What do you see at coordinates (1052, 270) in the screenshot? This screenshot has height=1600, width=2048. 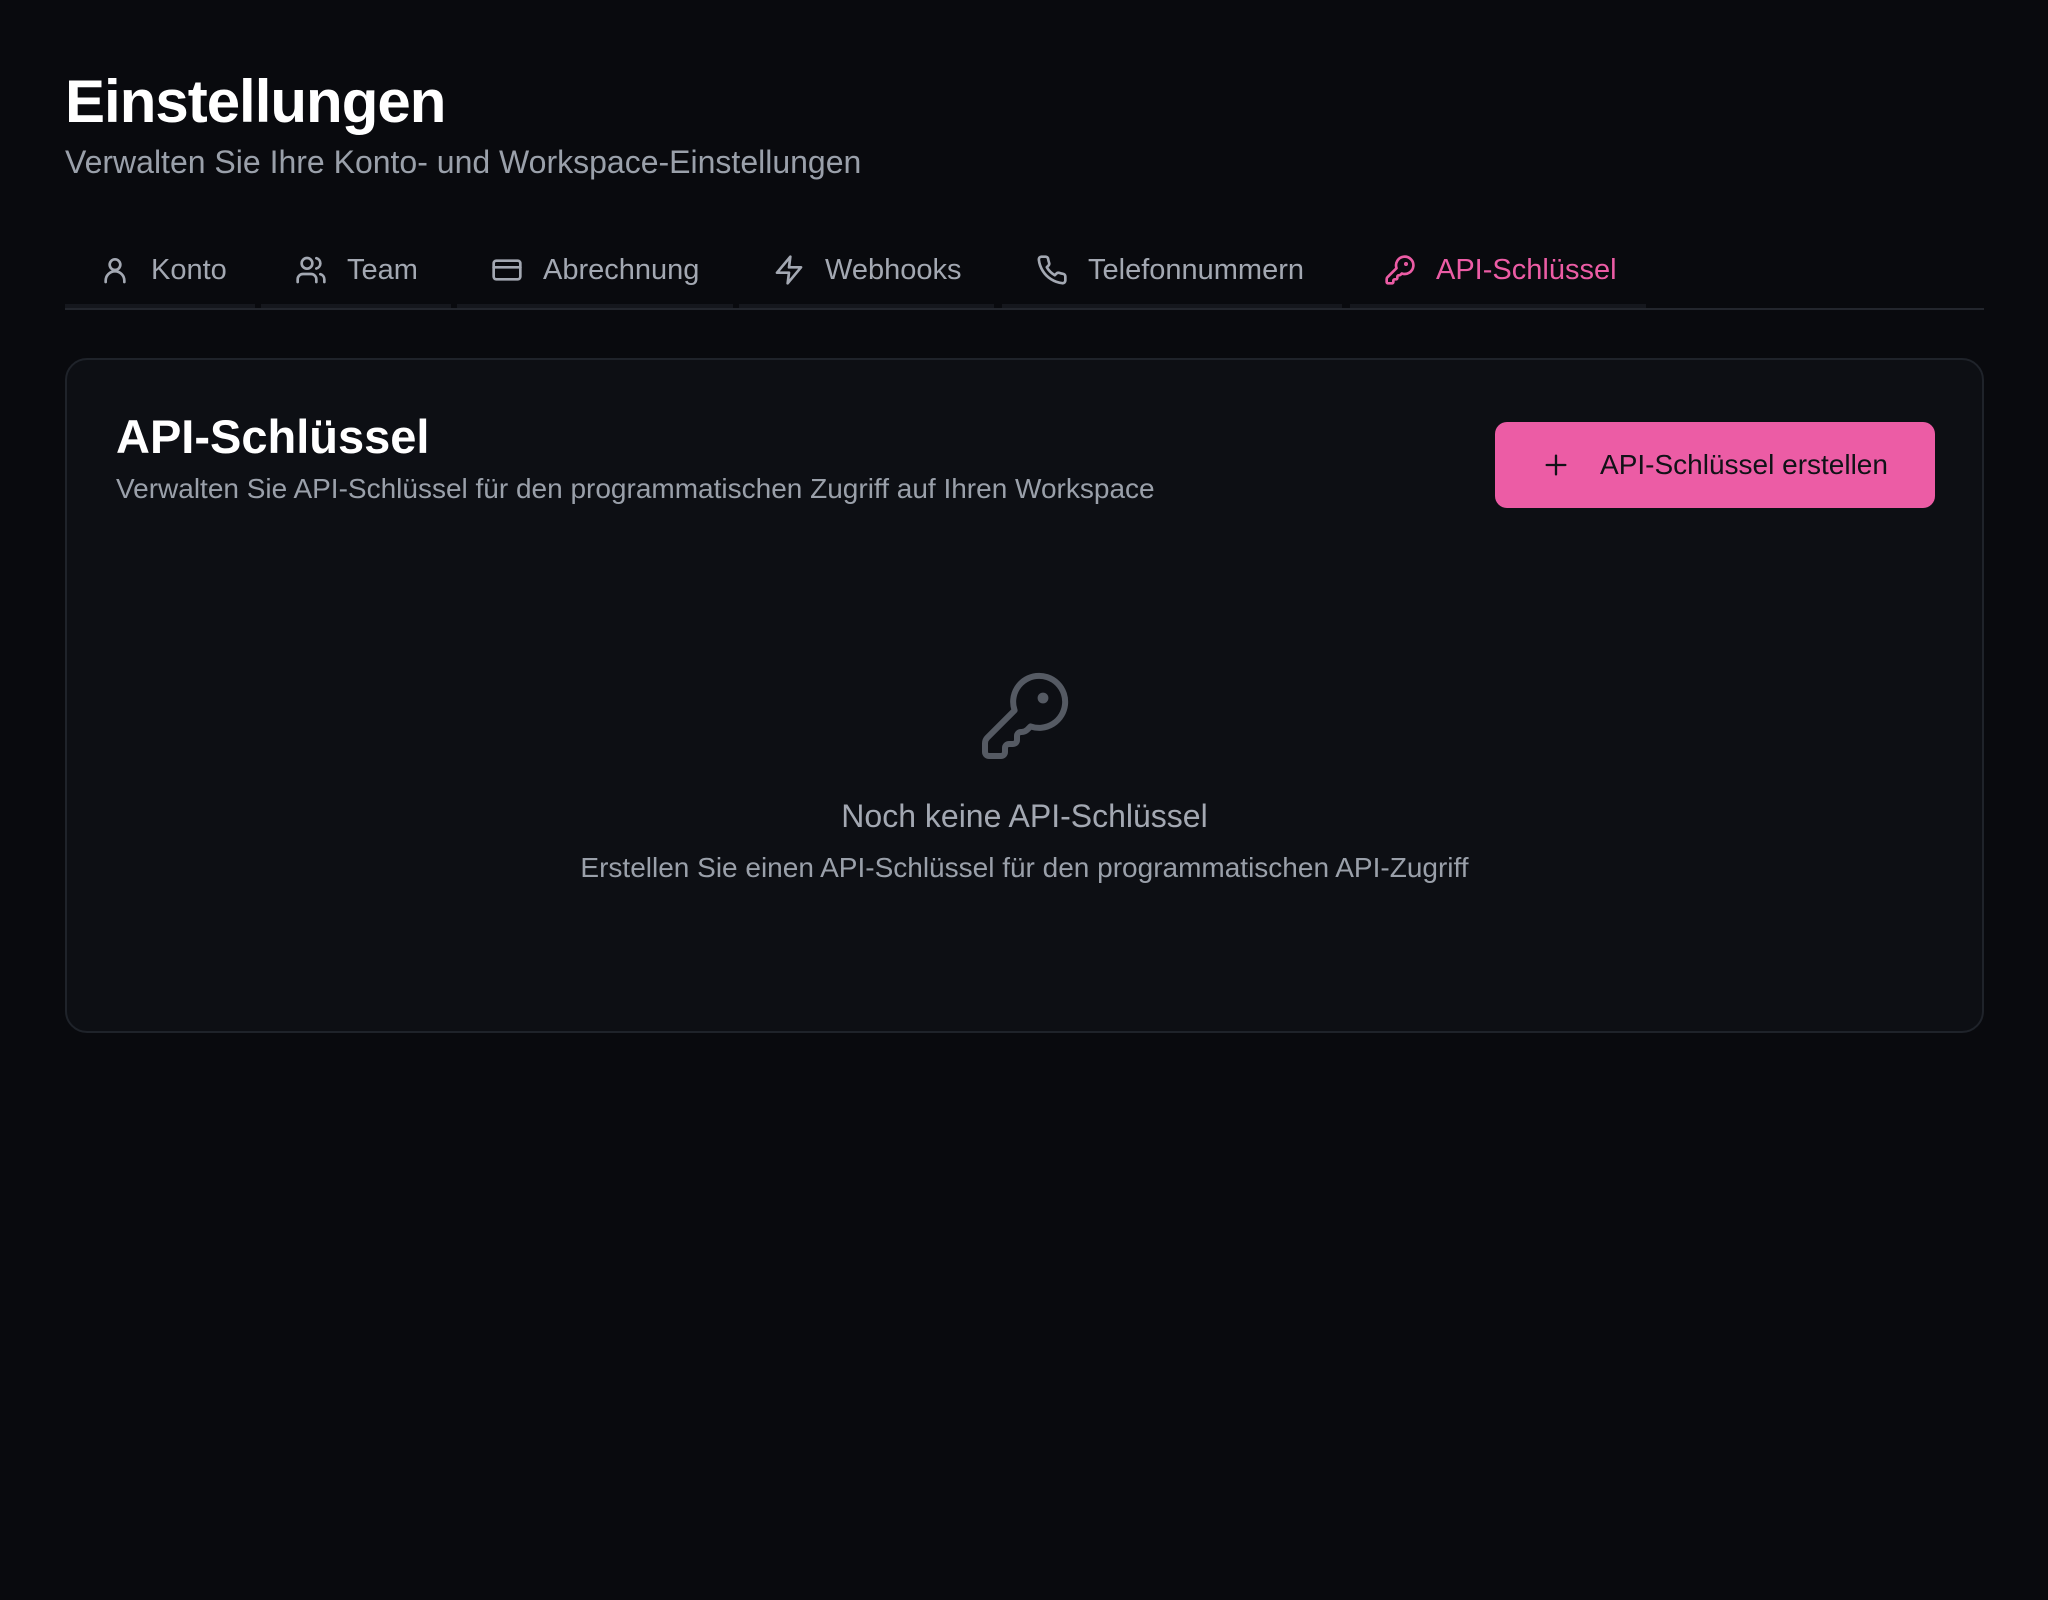 I see `phone-icon` at bounding box center [1052, 270].